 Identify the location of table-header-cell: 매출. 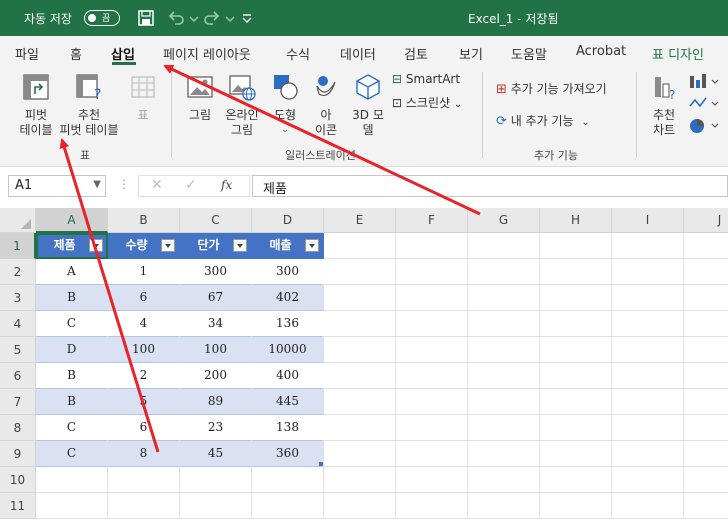
(288, 246).